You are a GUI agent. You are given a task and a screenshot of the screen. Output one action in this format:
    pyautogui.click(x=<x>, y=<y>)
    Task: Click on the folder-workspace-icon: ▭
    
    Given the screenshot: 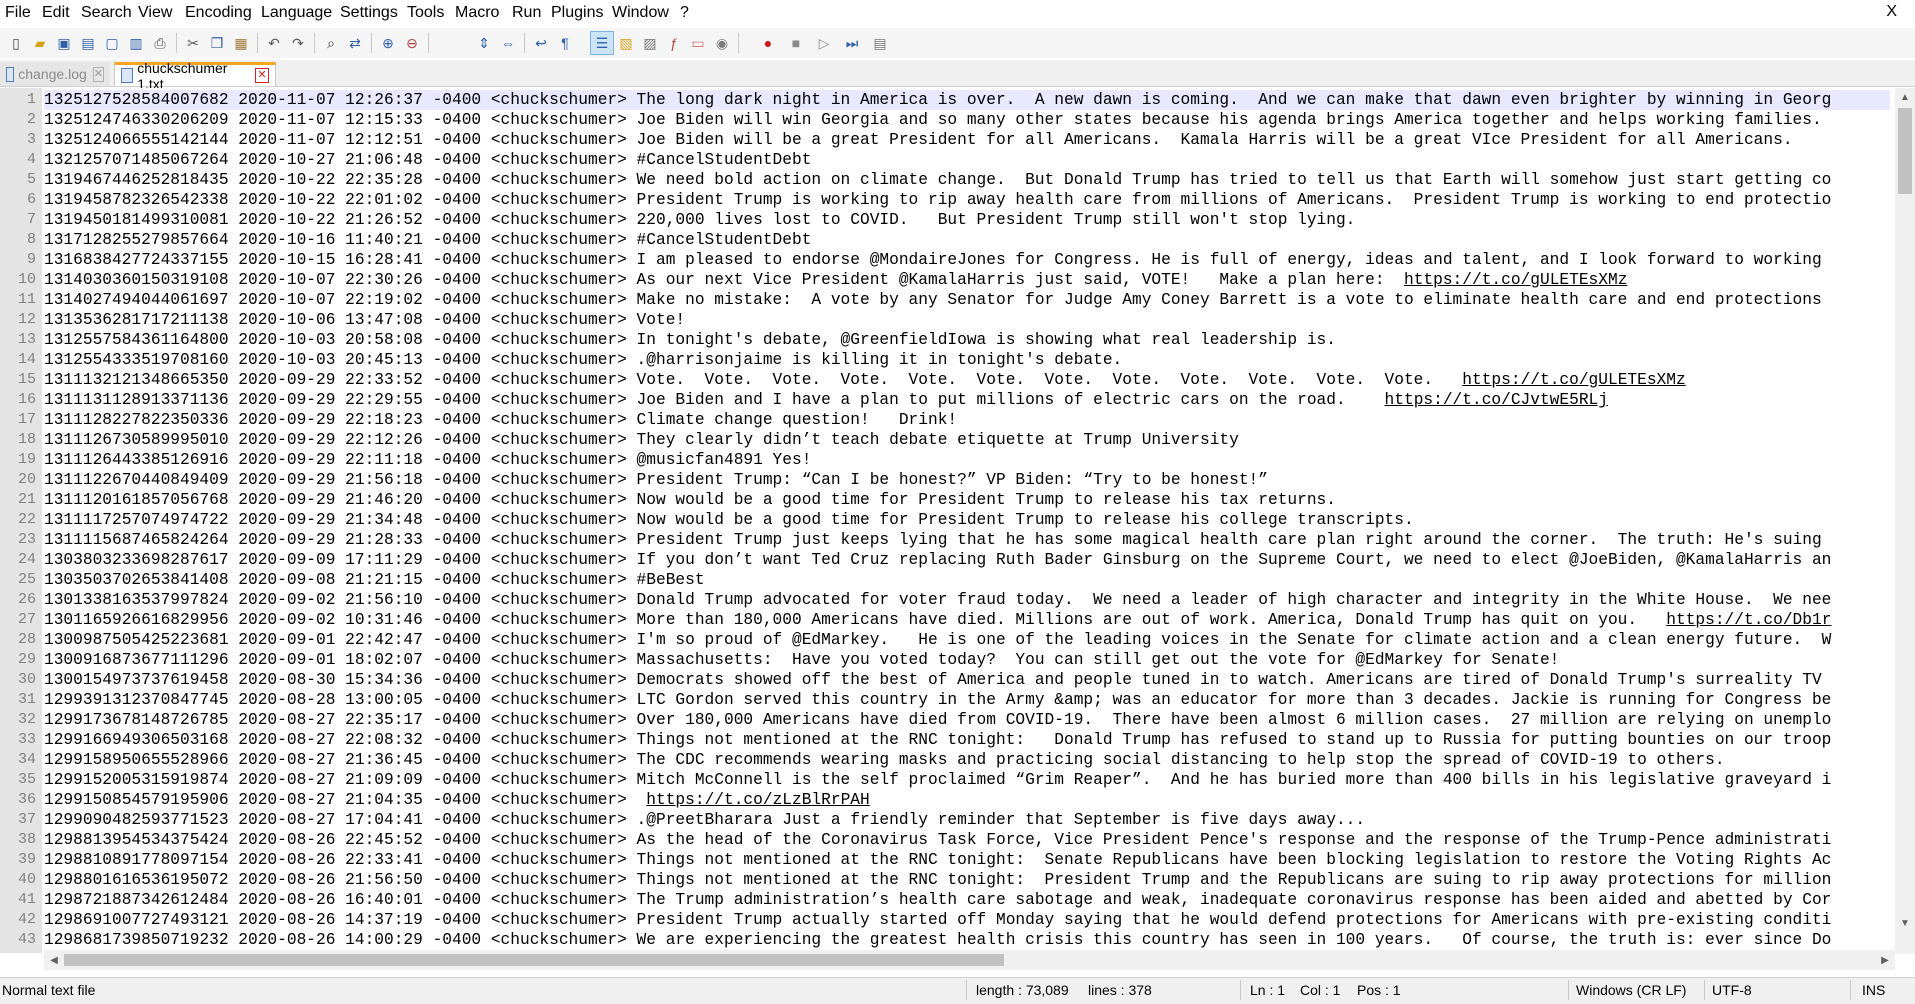 What is the action you would take?
    pyautogui.click(x=698, y=43)
    